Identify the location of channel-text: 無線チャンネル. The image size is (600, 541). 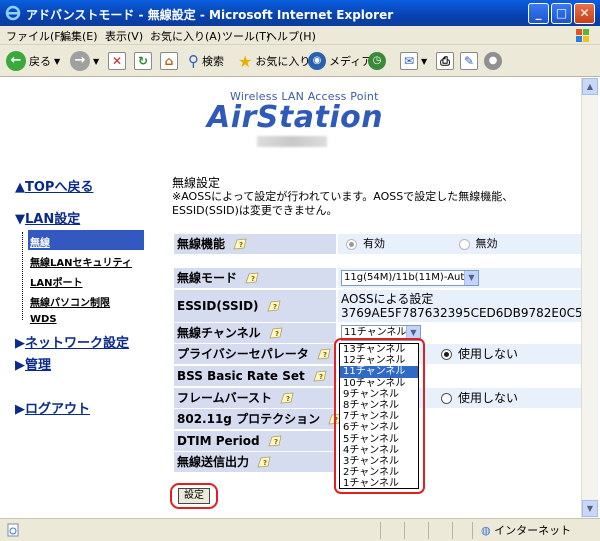
(219, 333).